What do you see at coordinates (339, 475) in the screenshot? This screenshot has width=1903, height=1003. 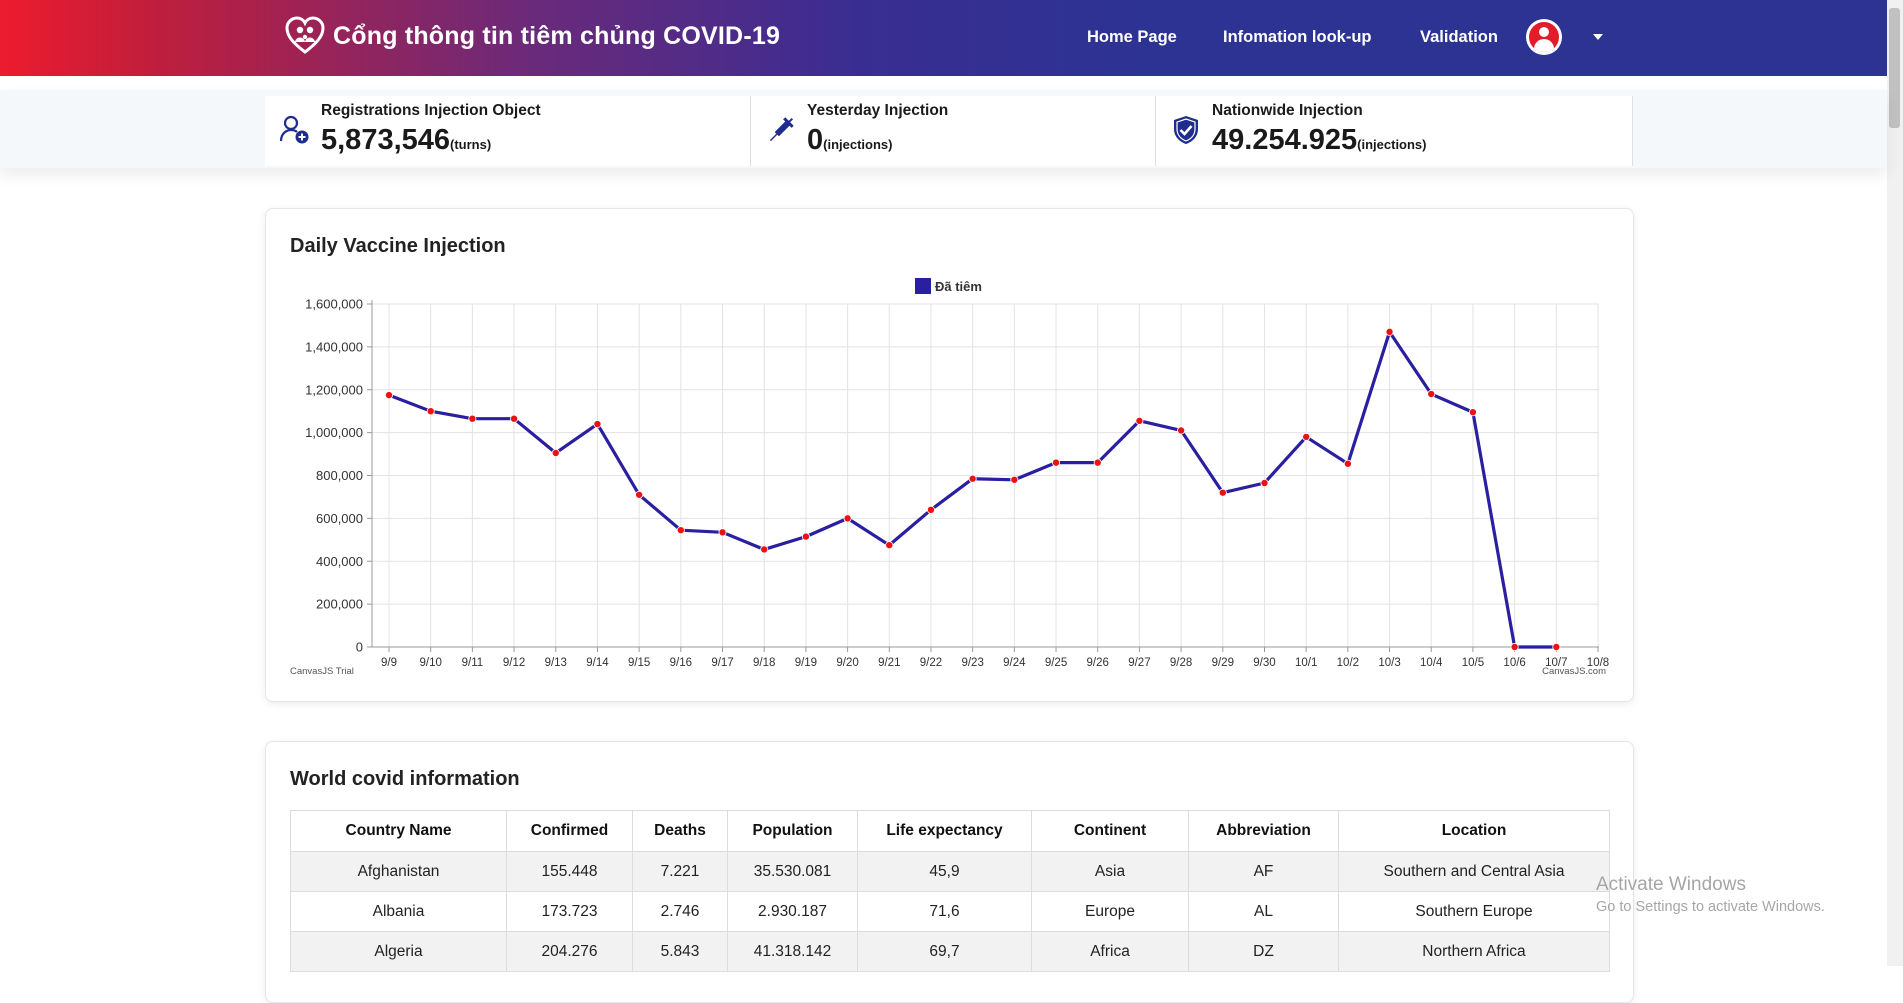 I see `y-tick-label: 800,000` at bounding box center [339, 475].